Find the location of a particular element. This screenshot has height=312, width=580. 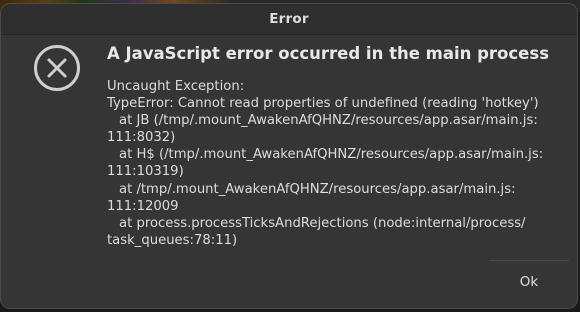

dialog-title: Error is located at coordinates (289, 19).